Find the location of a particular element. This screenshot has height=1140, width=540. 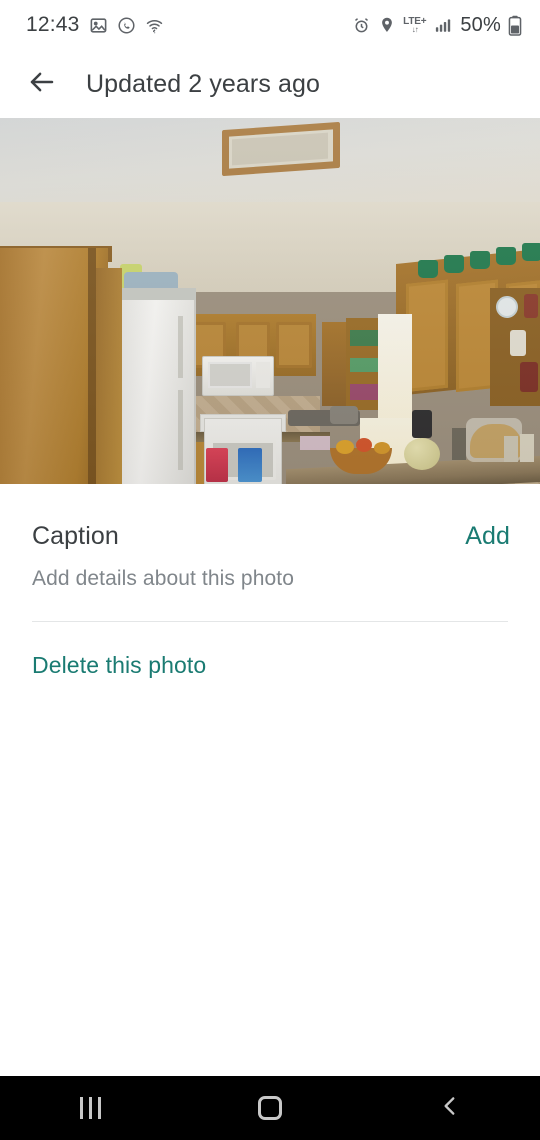

nav-home-button is located at coordinates (270, 1108).